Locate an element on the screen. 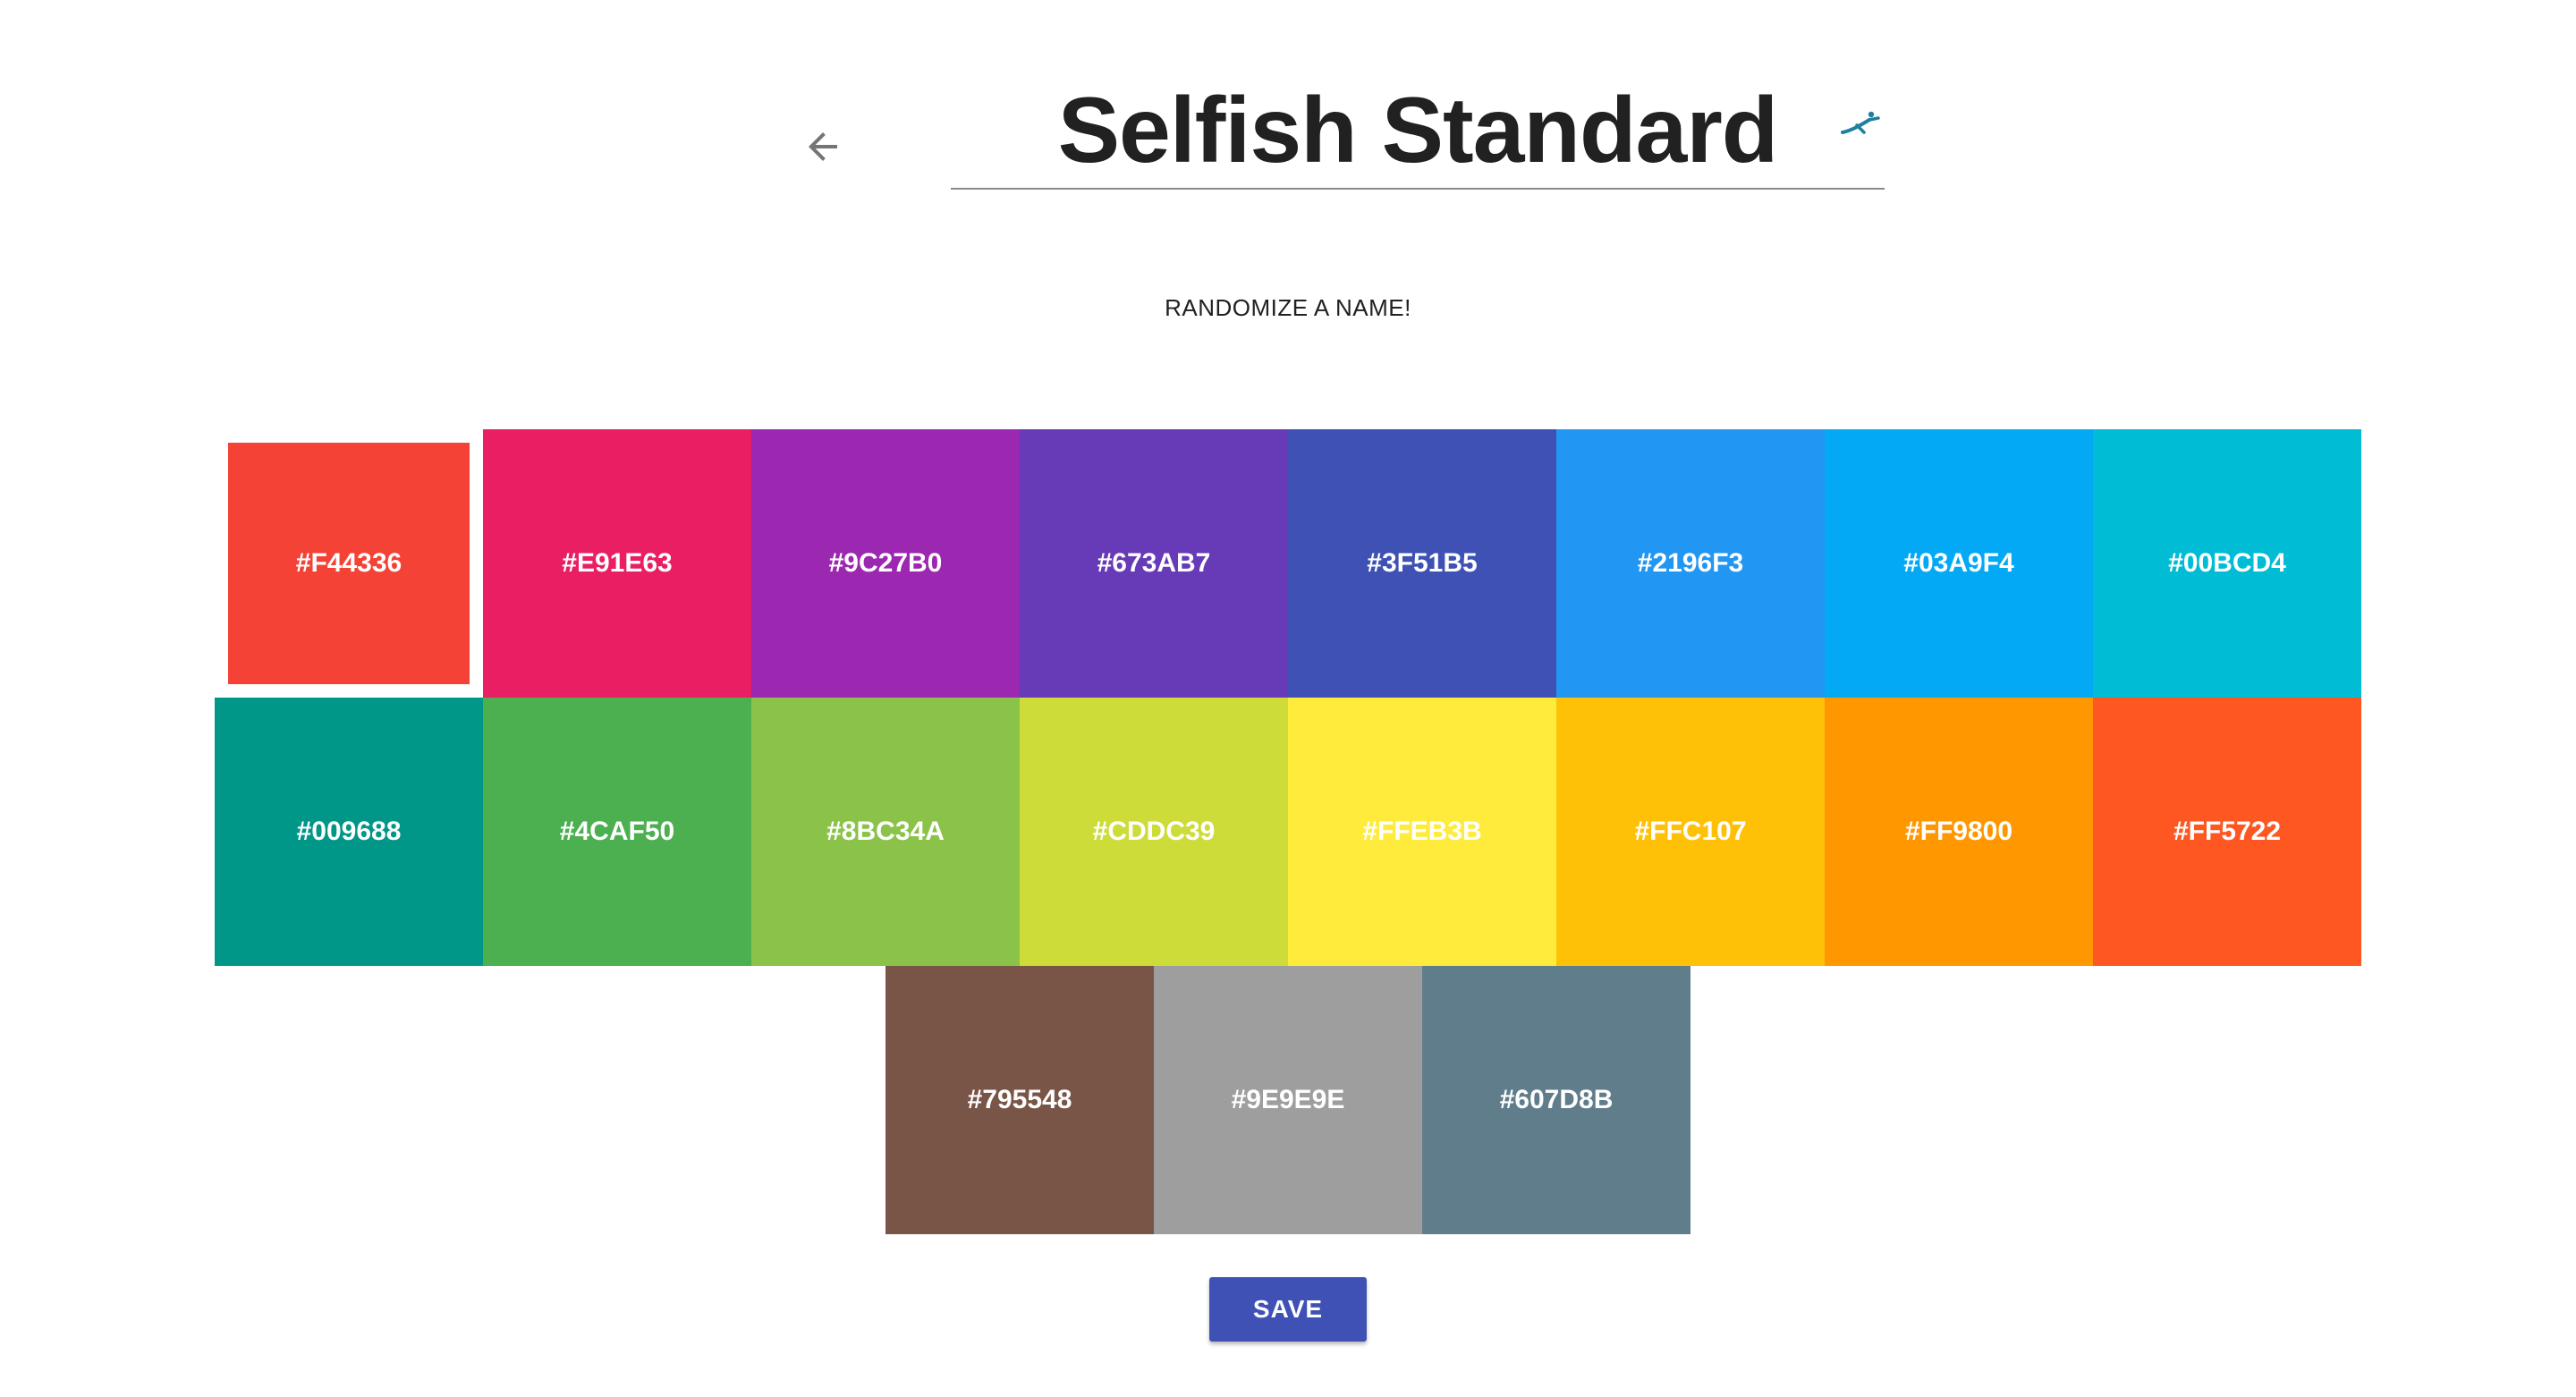 This screenshot has height=1397, width=2576. swatch-hex-label: #795548 is located at coordinates (1019, 1099).